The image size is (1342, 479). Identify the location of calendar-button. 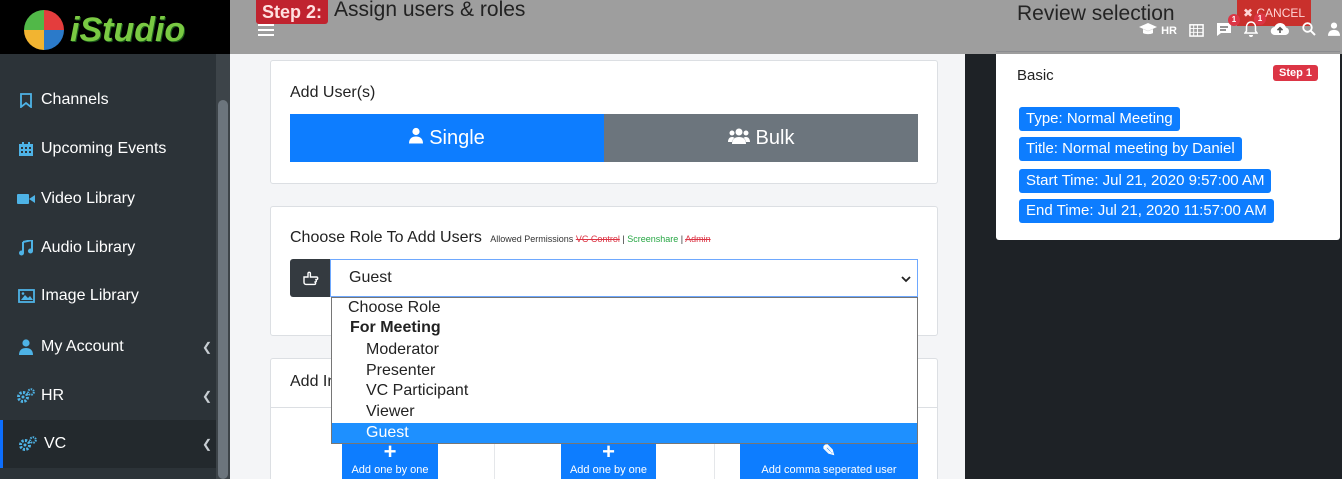
(1196, 31).